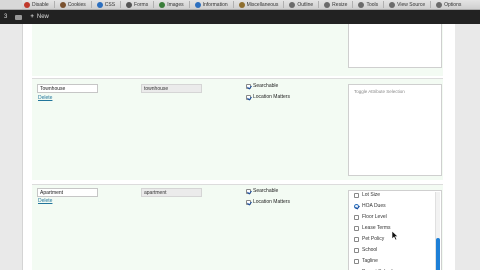 The height and width of the screenshot is (270, 480). What do you see at coordinates (340, 4) in the screenshot?
I see `toolbar-item-label: Resize` at bounding box center [340, 4].